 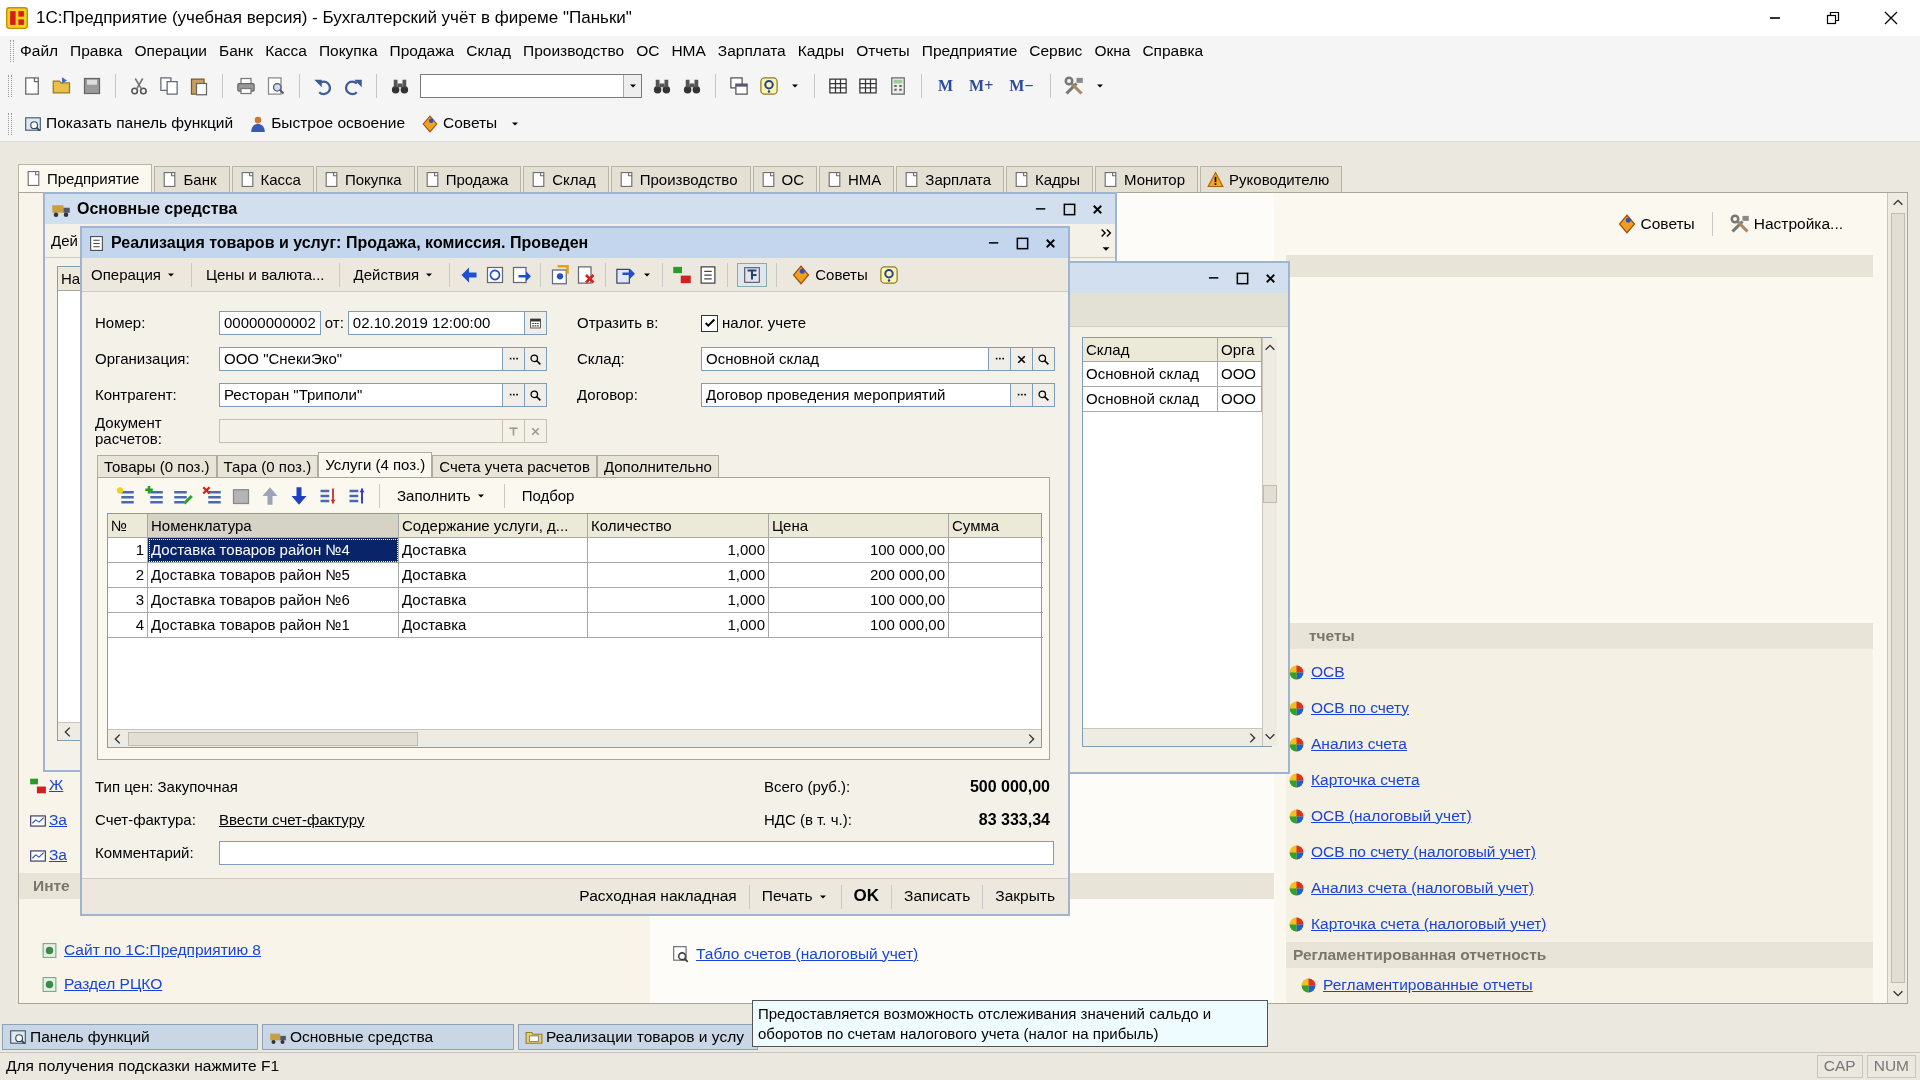 I want to click on document-delete-icon, so click(x=586, y=274).